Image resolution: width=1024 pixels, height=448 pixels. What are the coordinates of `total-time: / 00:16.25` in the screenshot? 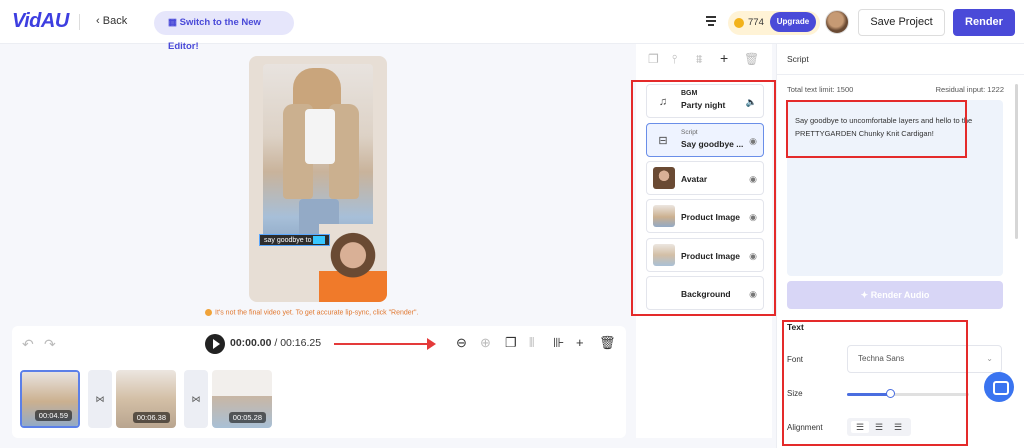 It's located at (298, 343).